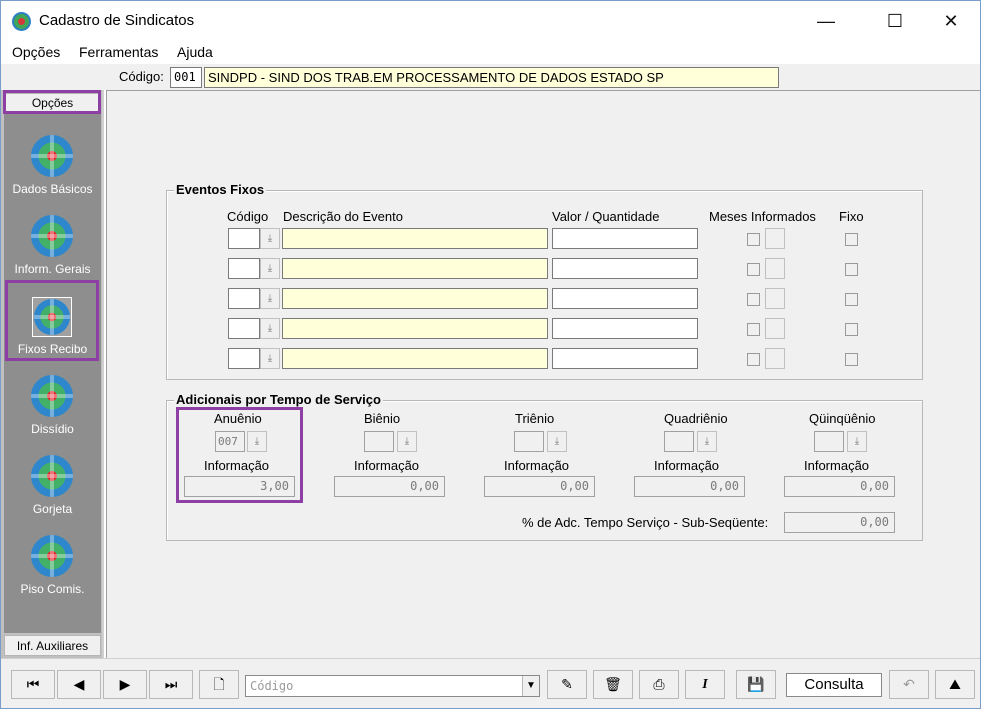 The width and height of the screenshot is (981, 709). Describe the element at coordinates (195, 52) in the screenshot. I see `menu-ajuda: Ajuda` at that location.